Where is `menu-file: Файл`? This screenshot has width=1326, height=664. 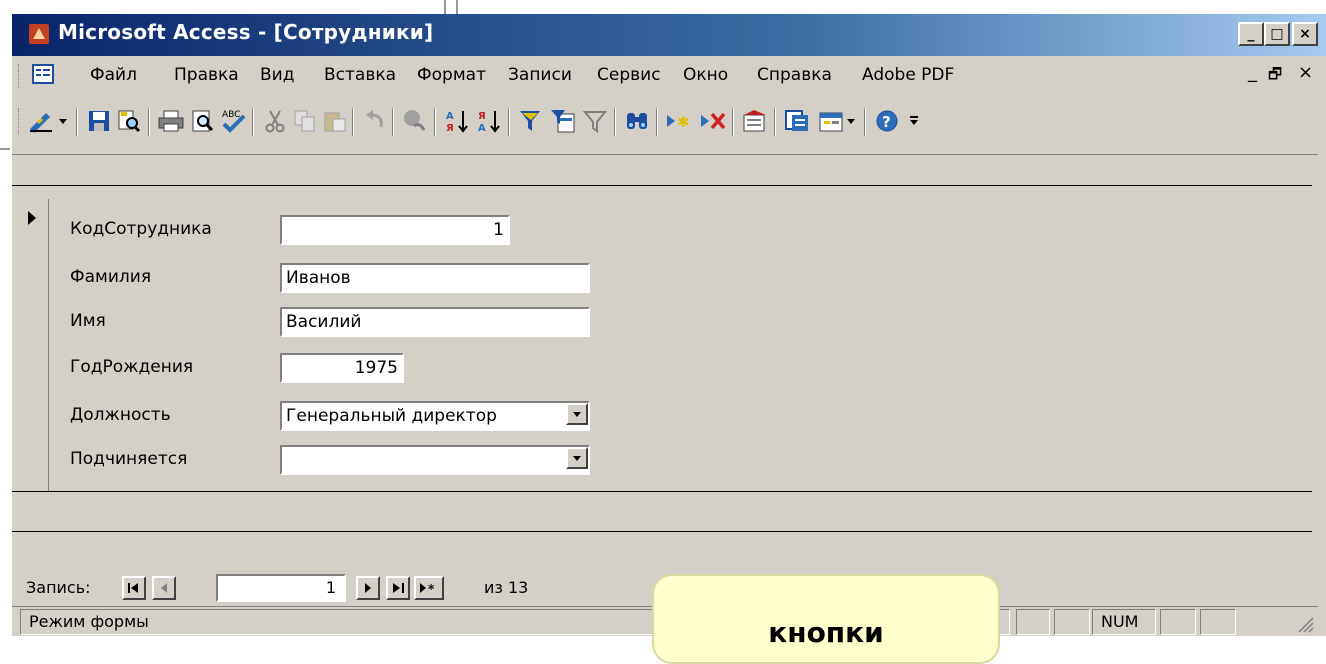
menu-file: Файл is located at coordinates (113, 75).